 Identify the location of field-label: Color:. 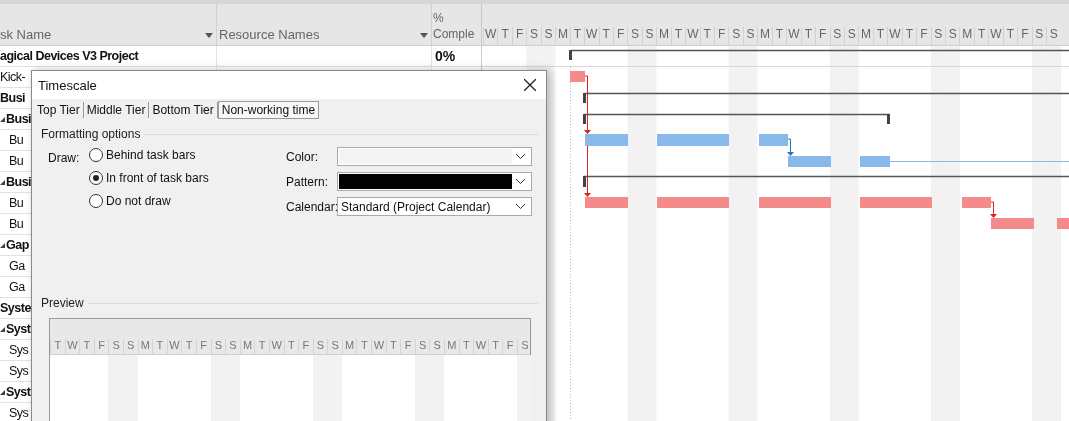
(302, 156).